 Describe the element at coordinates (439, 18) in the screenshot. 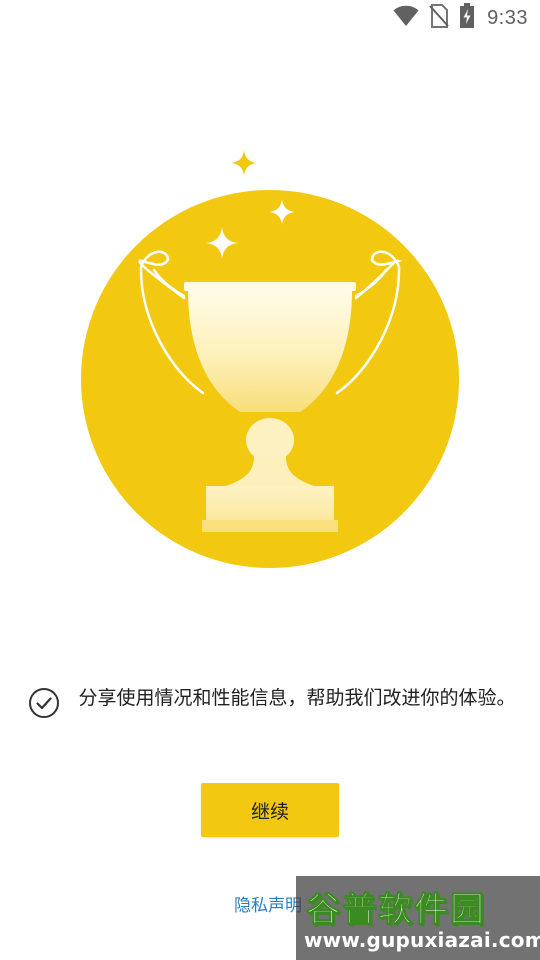

I see `no-sim-icon` at that location.